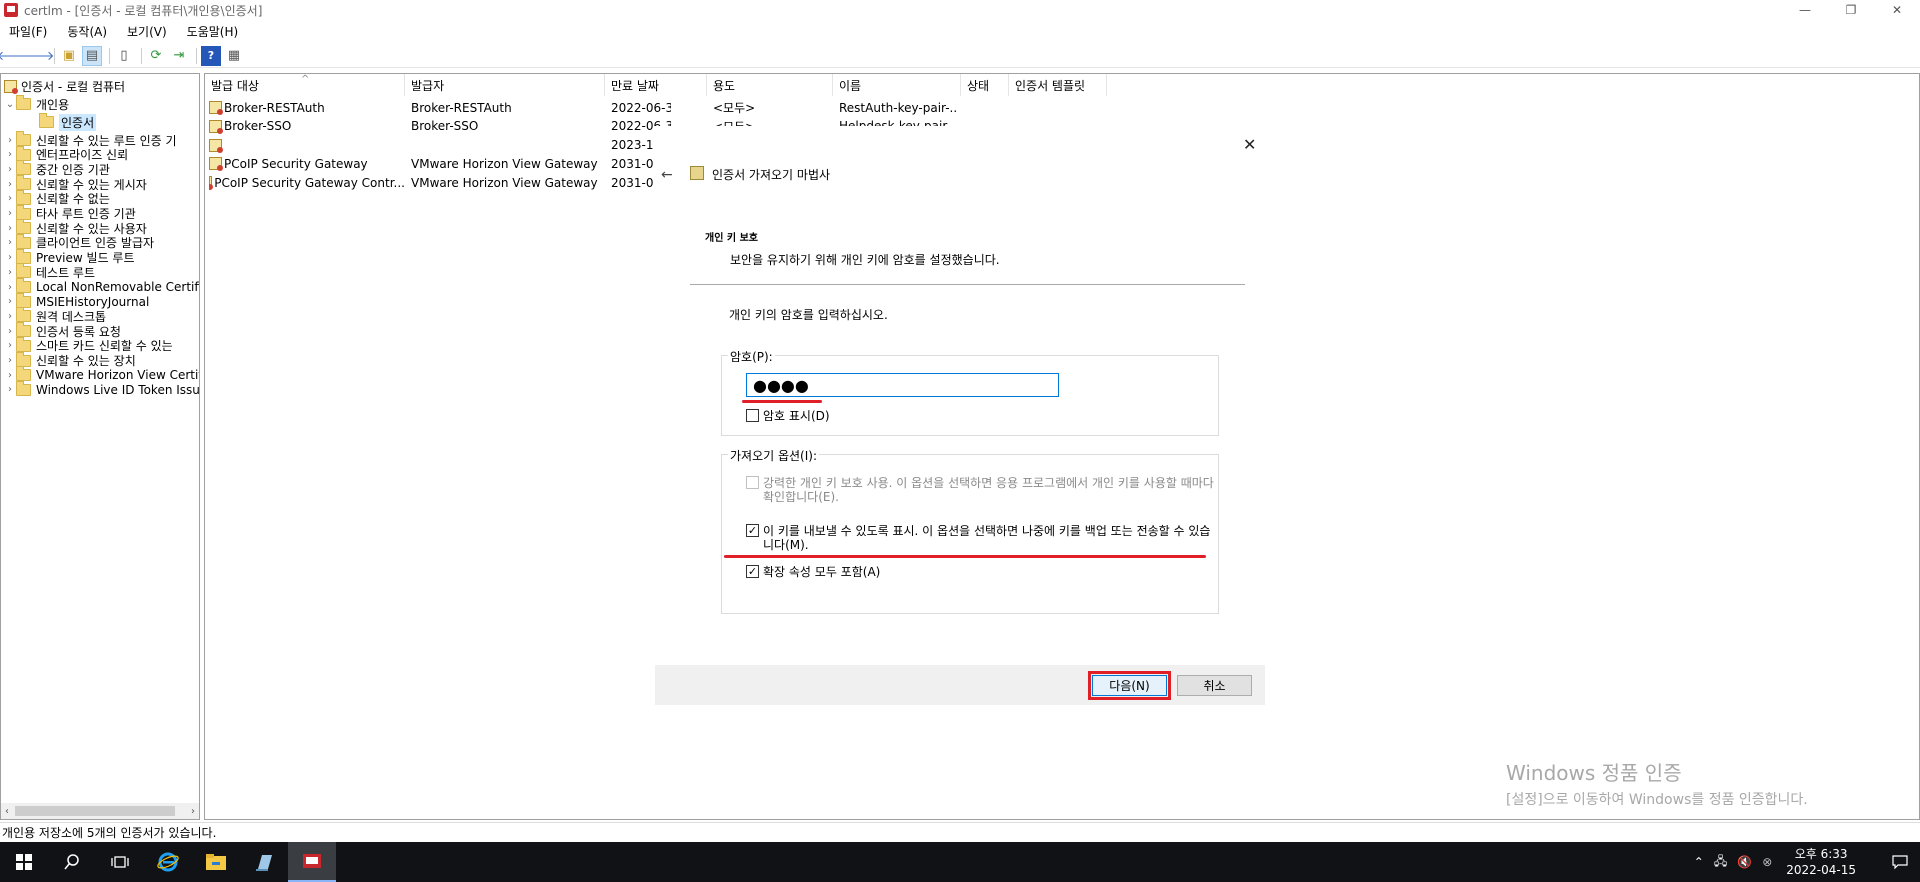  I want to click on close-window-button: ✕, so click(1897, 10).